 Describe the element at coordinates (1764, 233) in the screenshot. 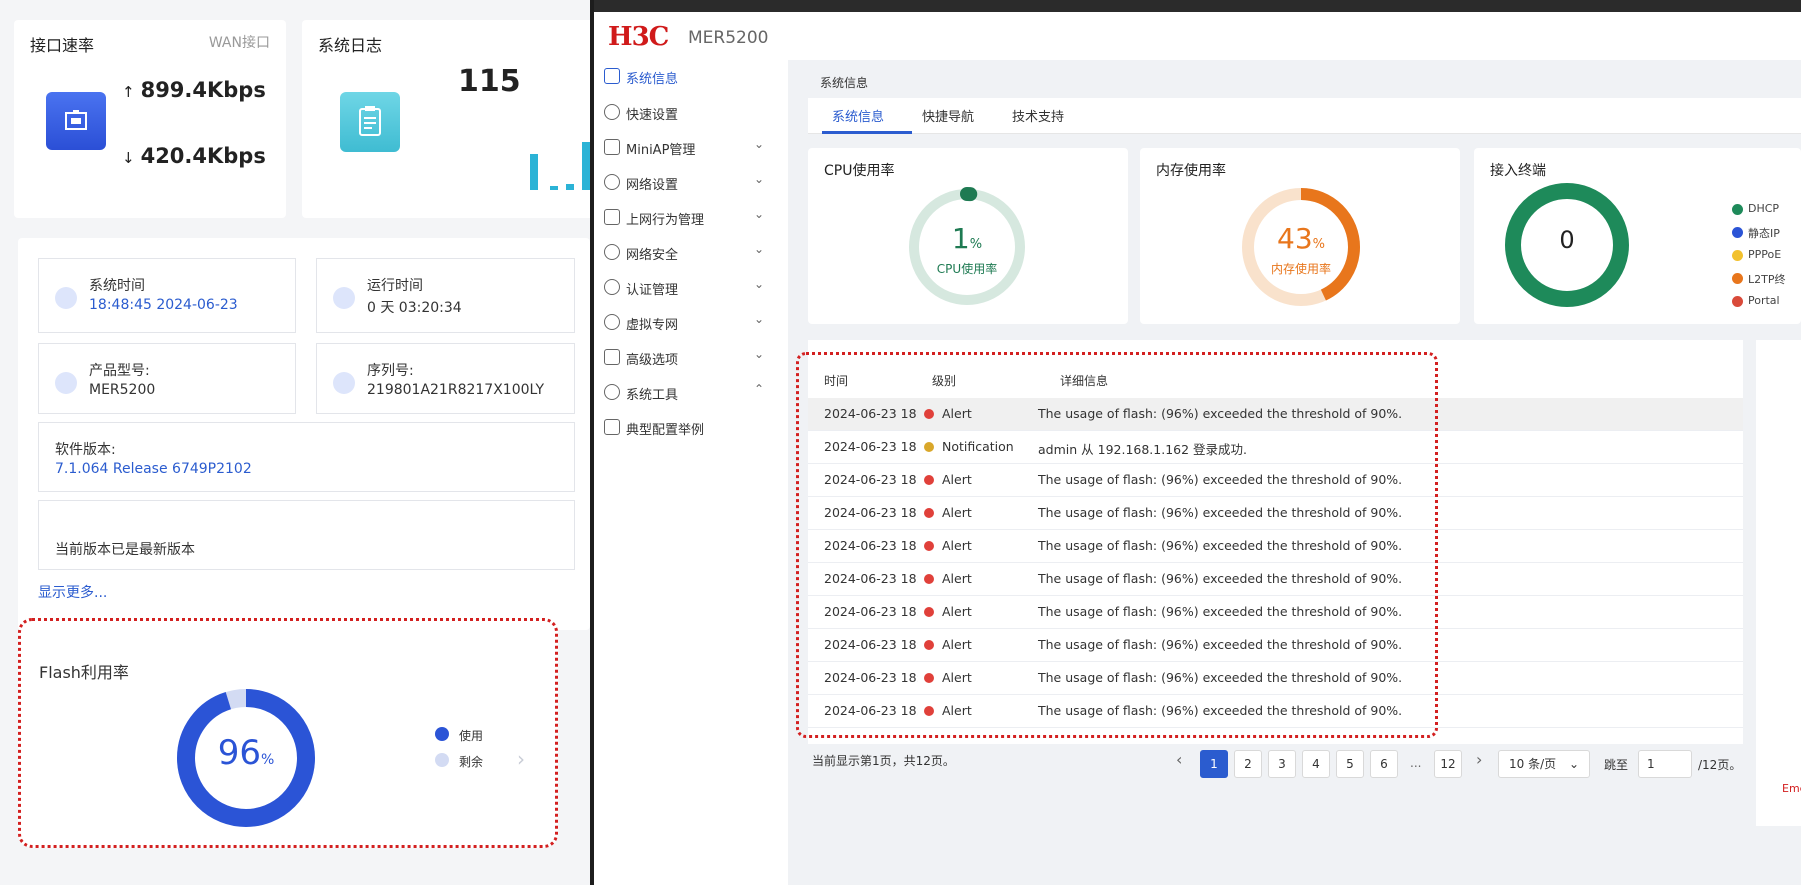

I see `legend-static-ip-label: 静态IP` at that location.